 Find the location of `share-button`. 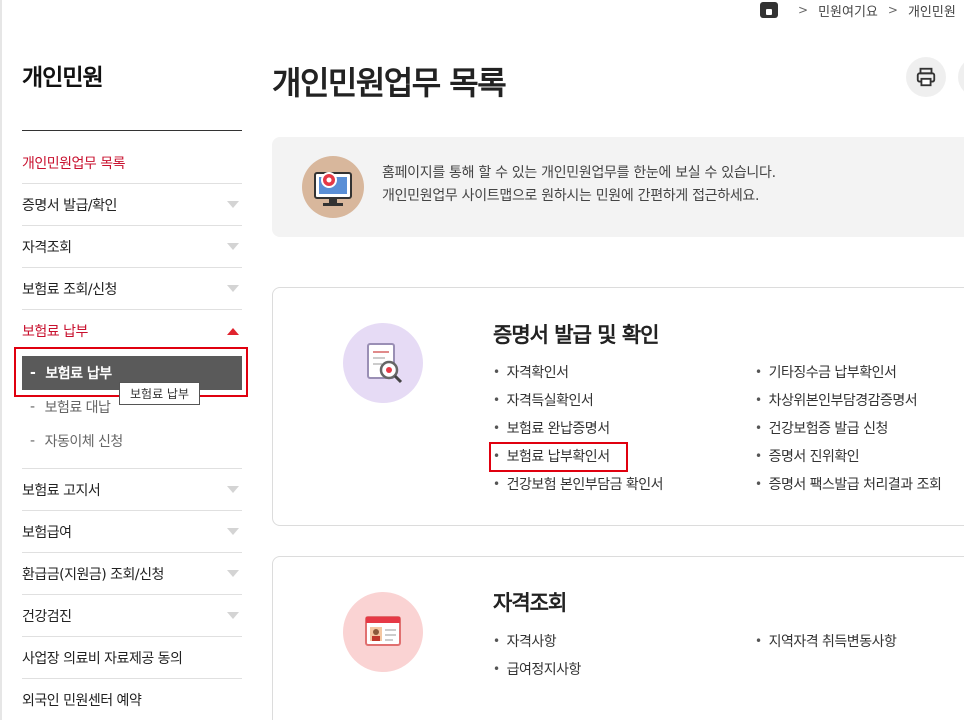

share-button is located at coordinates (961, 77).